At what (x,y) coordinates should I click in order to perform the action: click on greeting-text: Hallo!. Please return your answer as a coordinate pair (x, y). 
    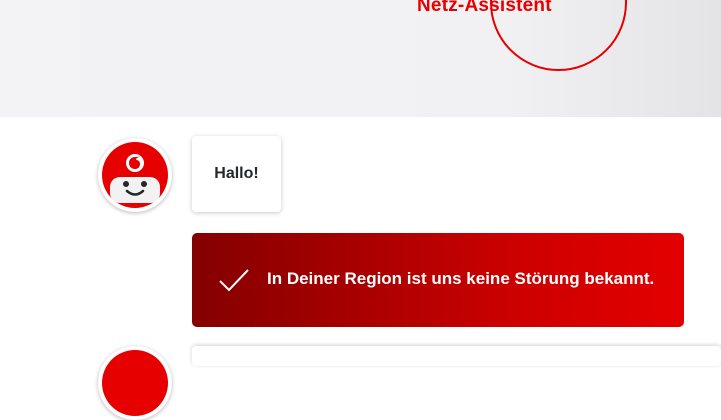
    Looking at the image, I should click on (236, 173).